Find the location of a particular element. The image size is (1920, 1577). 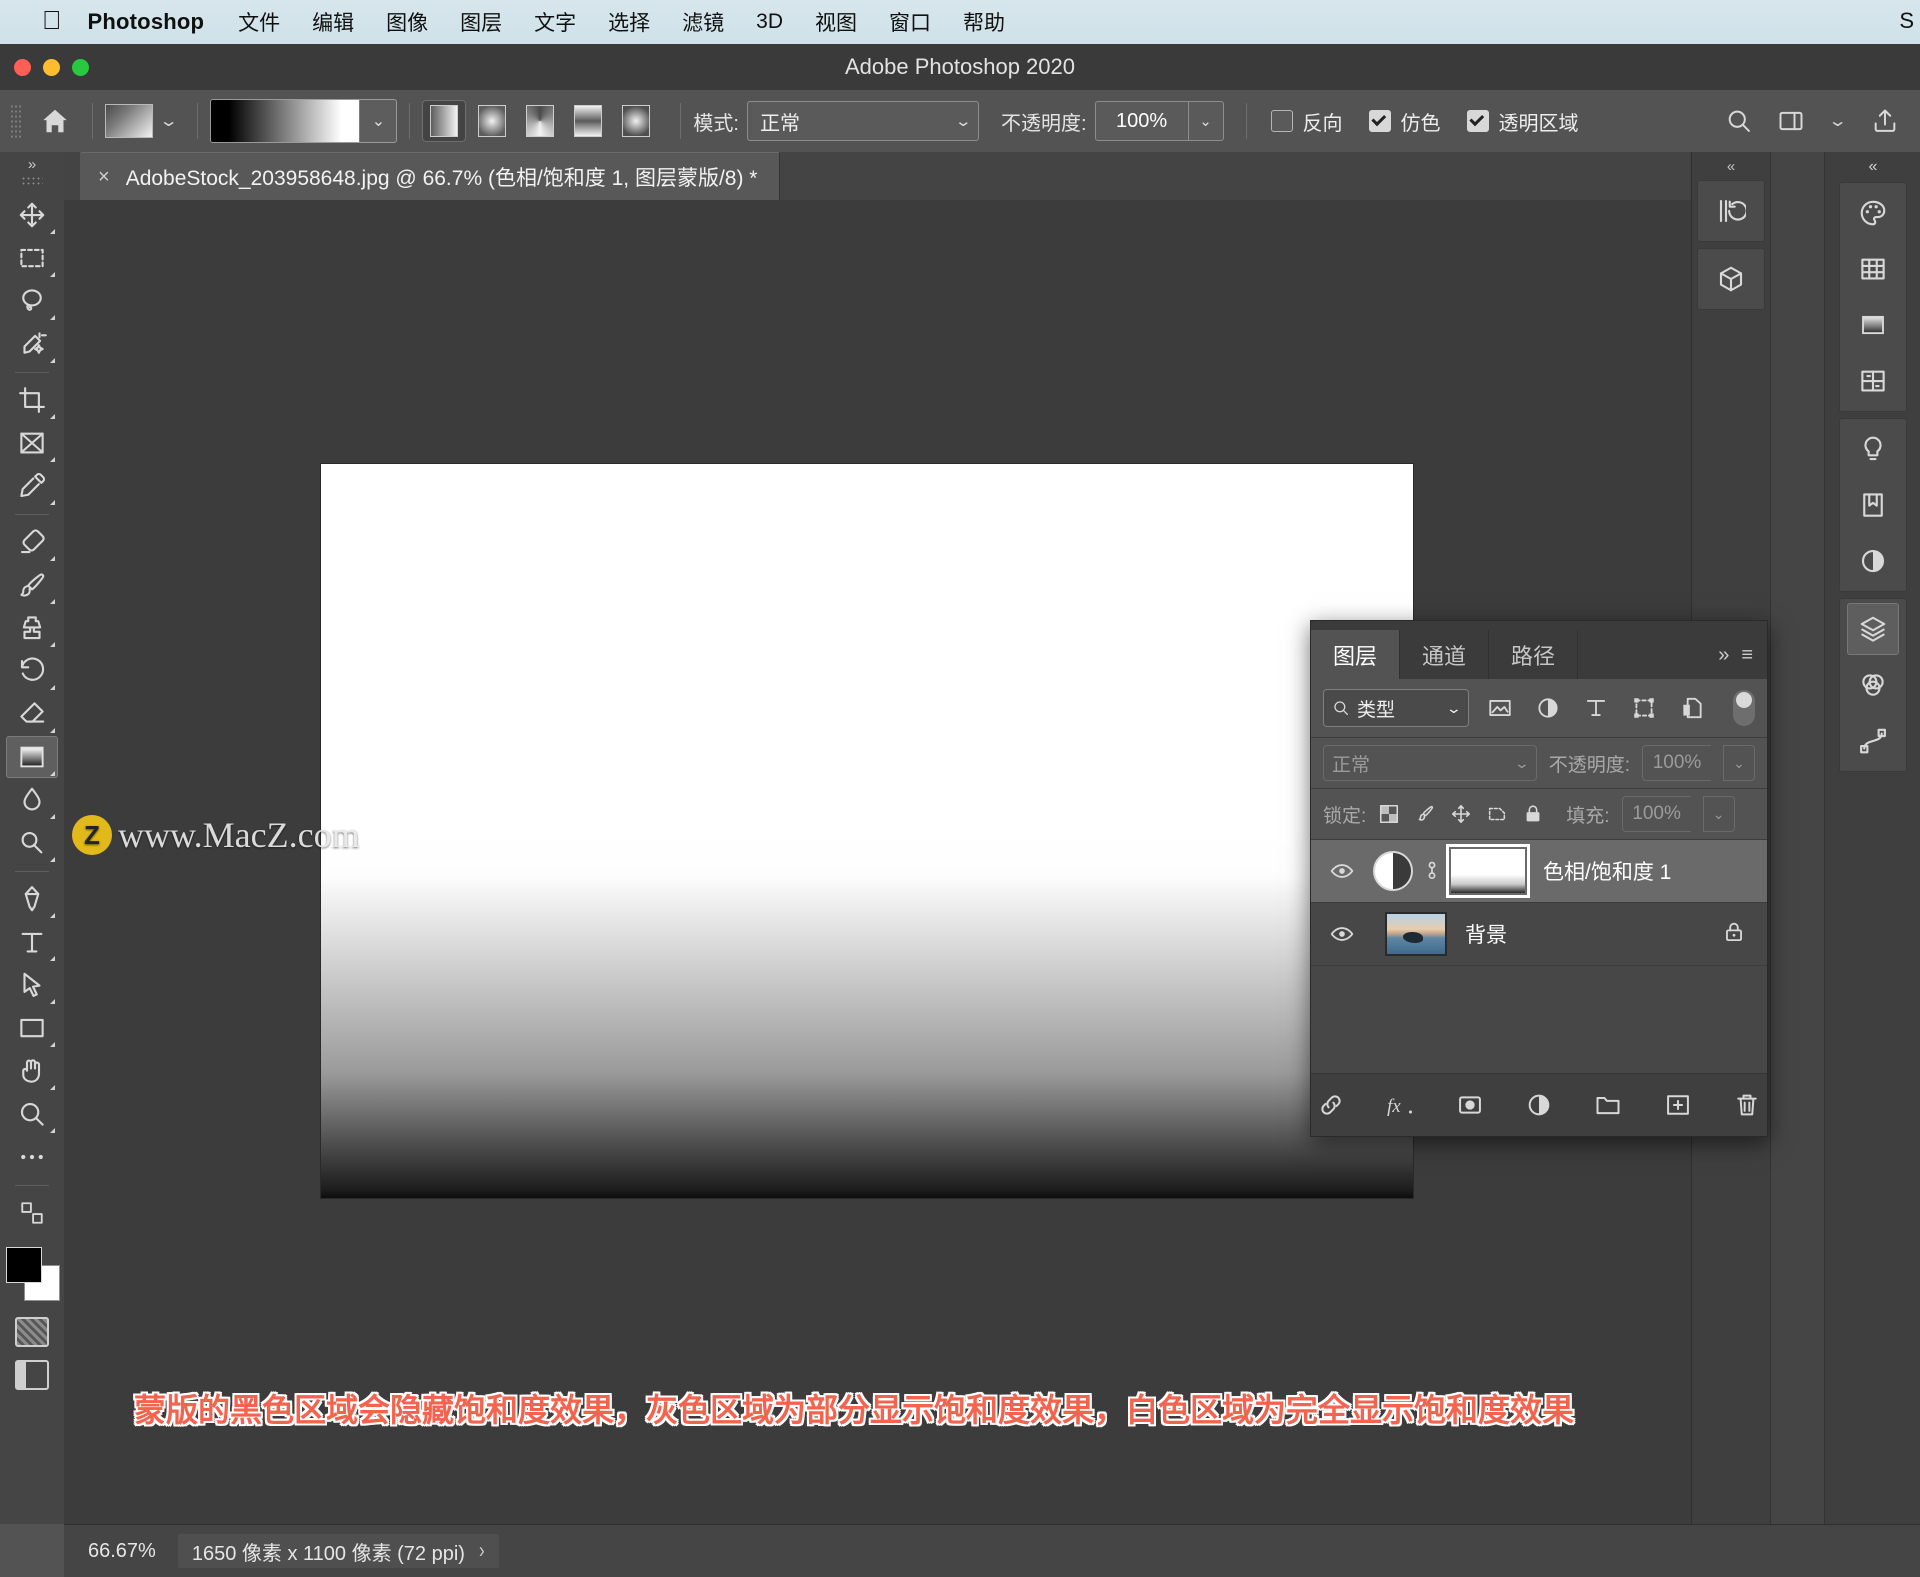

menu-item-filter: 滤镜 is located at coordinates (703, 22).